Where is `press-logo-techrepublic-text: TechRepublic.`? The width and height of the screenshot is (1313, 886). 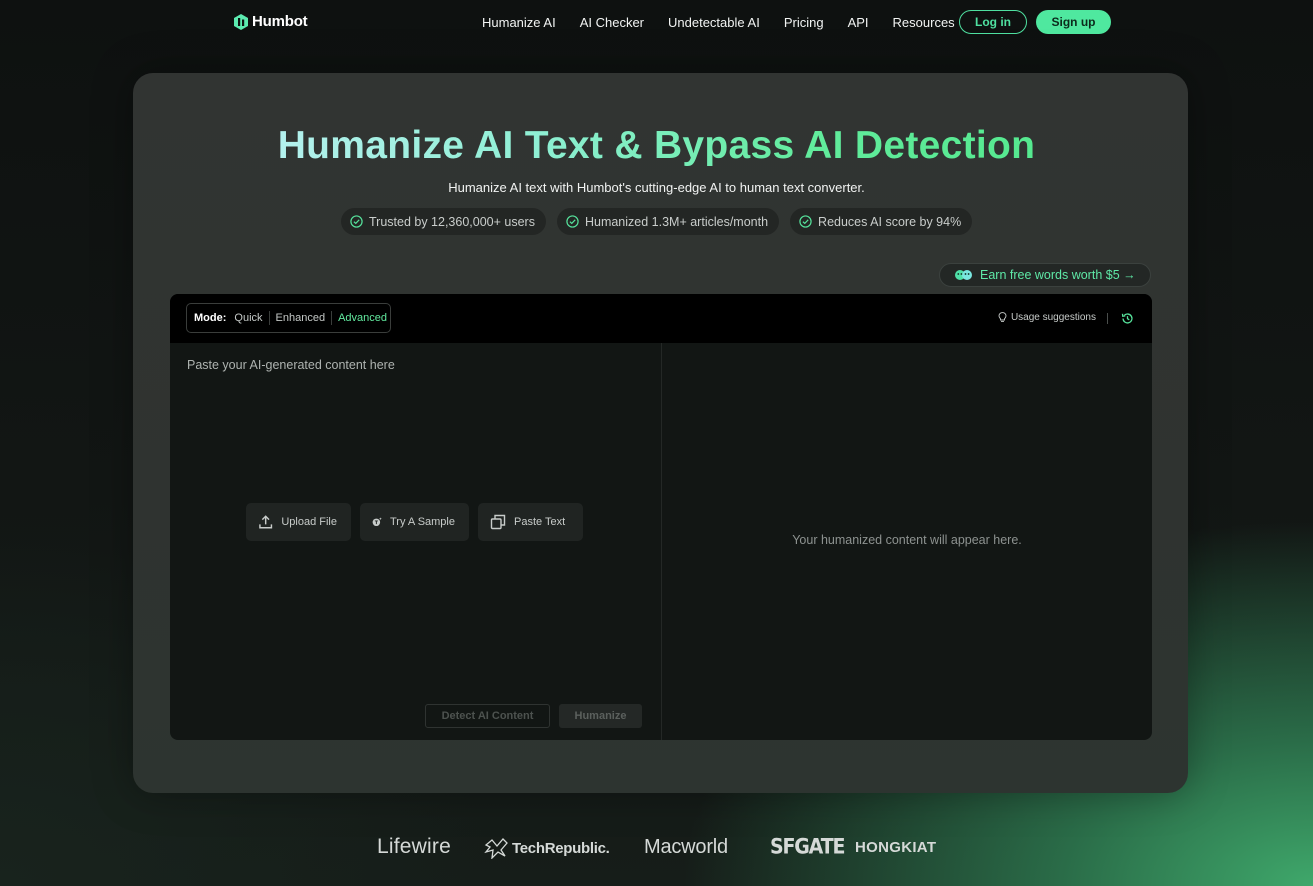 press-logo-techrepublic-text: TechRepublic. is located at coordinates (561, 848).